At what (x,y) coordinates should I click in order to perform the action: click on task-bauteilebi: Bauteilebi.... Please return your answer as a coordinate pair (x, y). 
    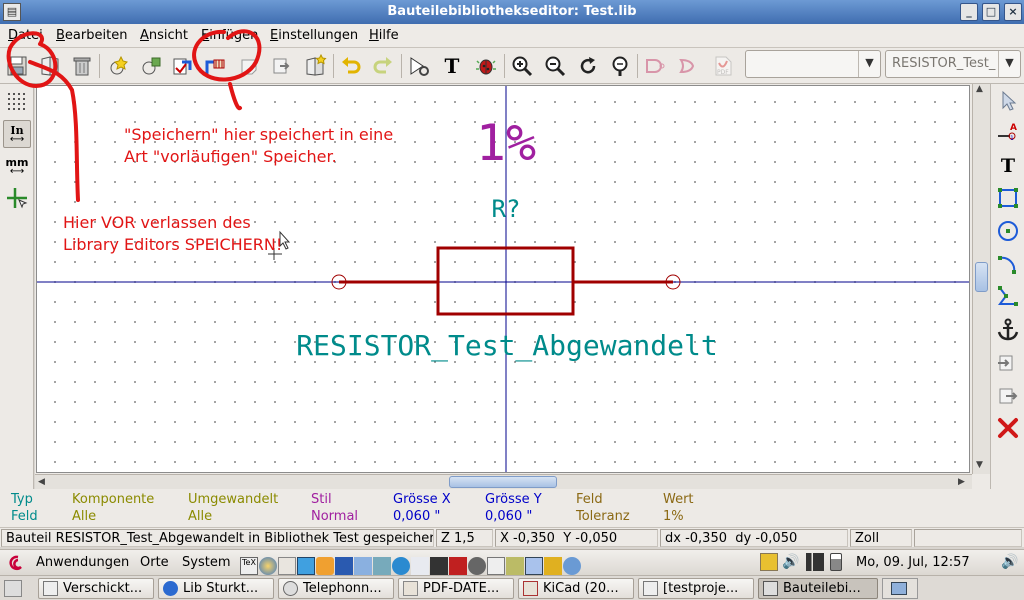
    Looking at the image, I should click on (818, 588).